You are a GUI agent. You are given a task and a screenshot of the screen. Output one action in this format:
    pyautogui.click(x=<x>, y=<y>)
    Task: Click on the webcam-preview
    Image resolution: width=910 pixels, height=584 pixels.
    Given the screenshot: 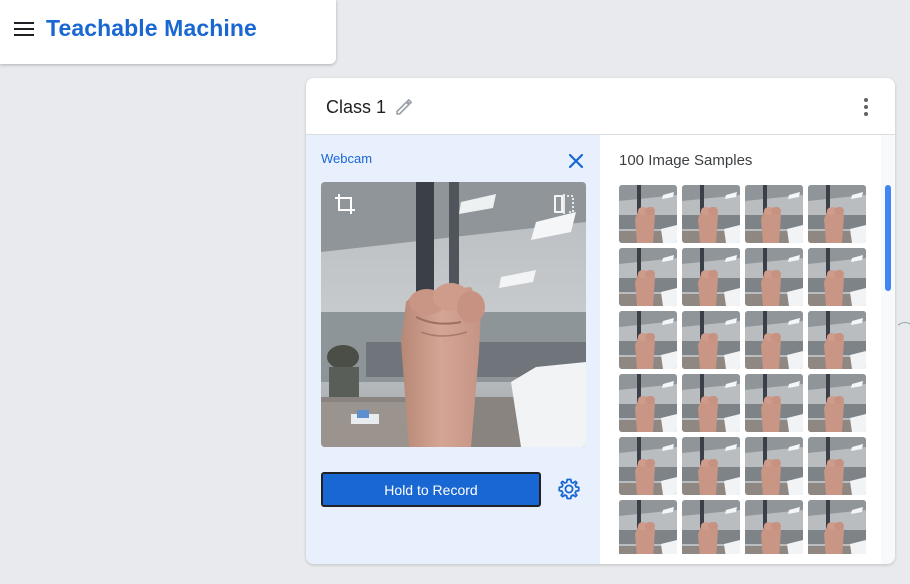 What is the action you would take?
    pyautogui.click(x=453, y=314)
    